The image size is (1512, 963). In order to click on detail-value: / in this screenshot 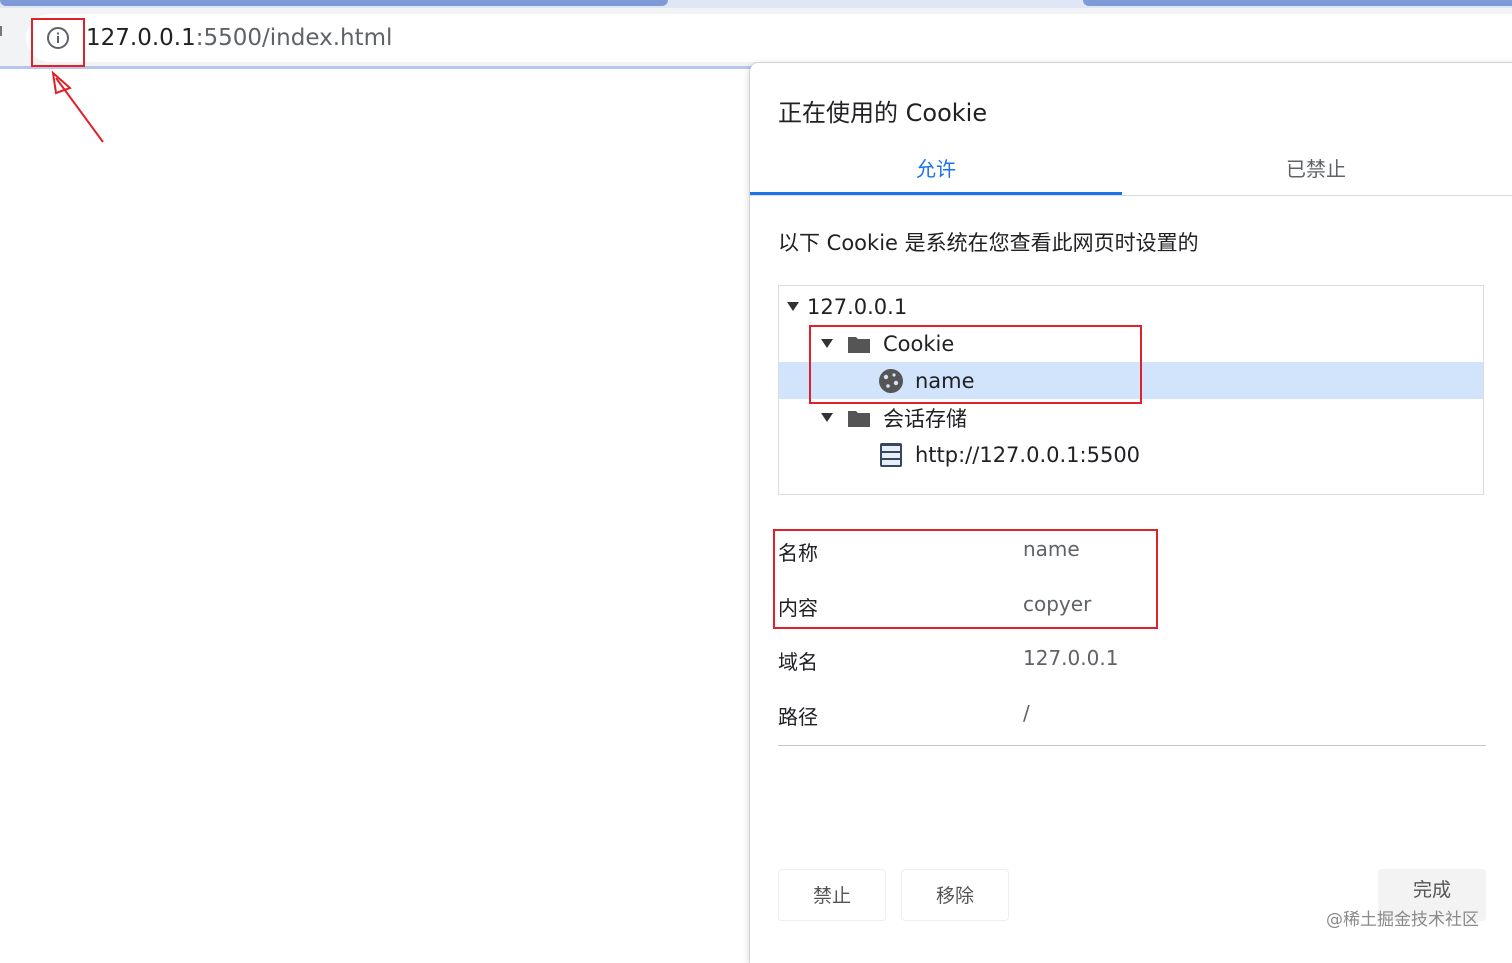, I will do `click(1026, 713)`.